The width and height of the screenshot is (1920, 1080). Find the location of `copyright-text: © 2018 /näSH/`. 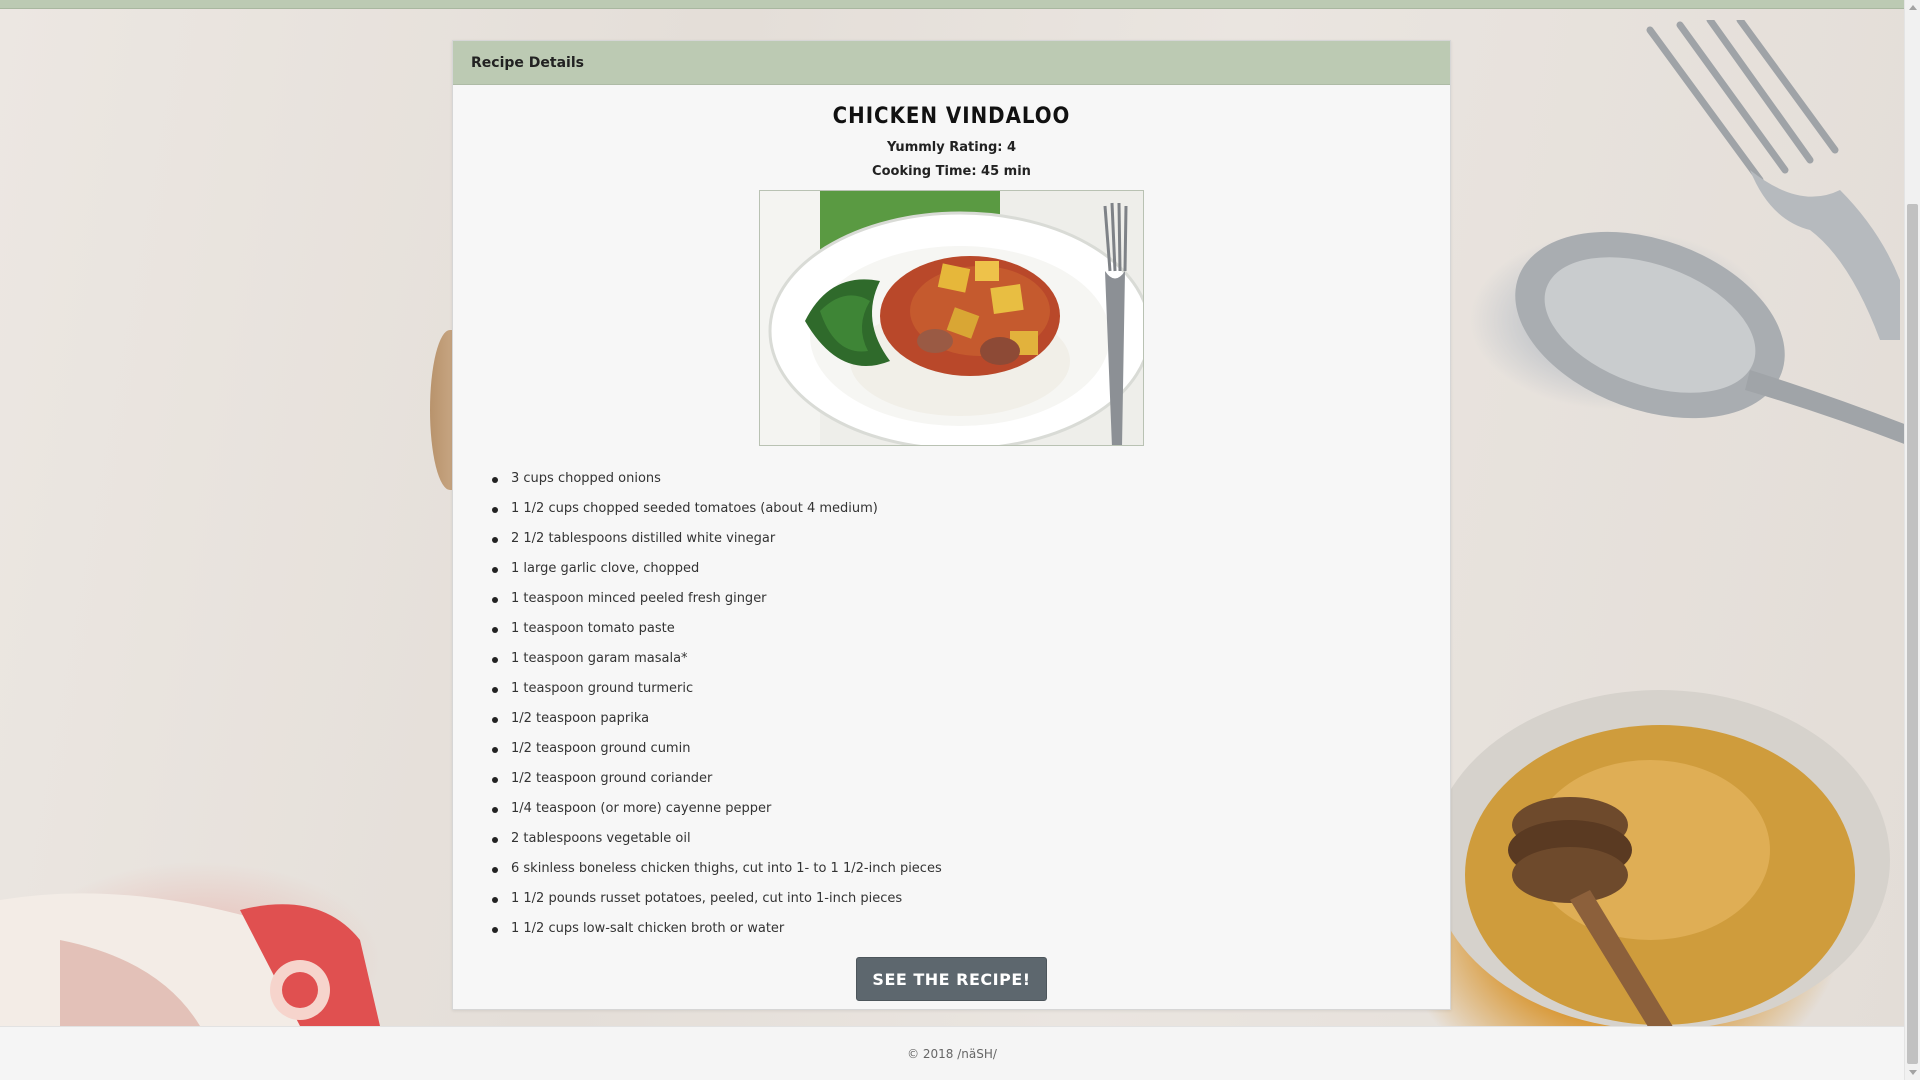

copyright-text: © 2018 /näSH/ is located at coordinates (952, 1053).